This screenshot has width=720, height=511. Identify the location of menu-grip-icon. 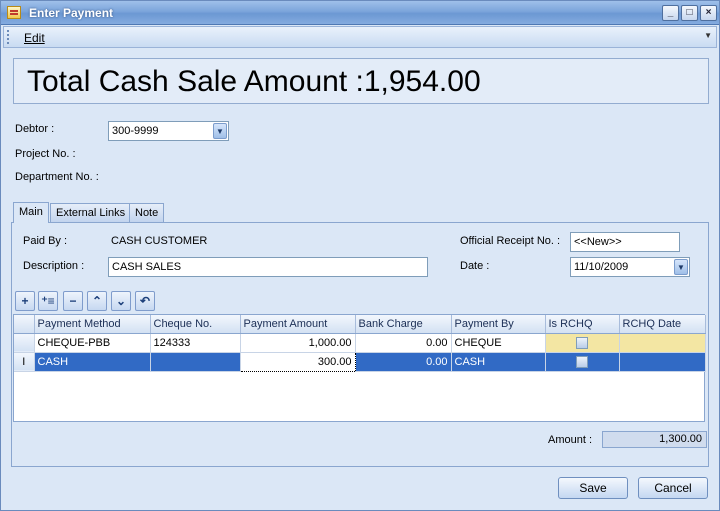
(8, 37).